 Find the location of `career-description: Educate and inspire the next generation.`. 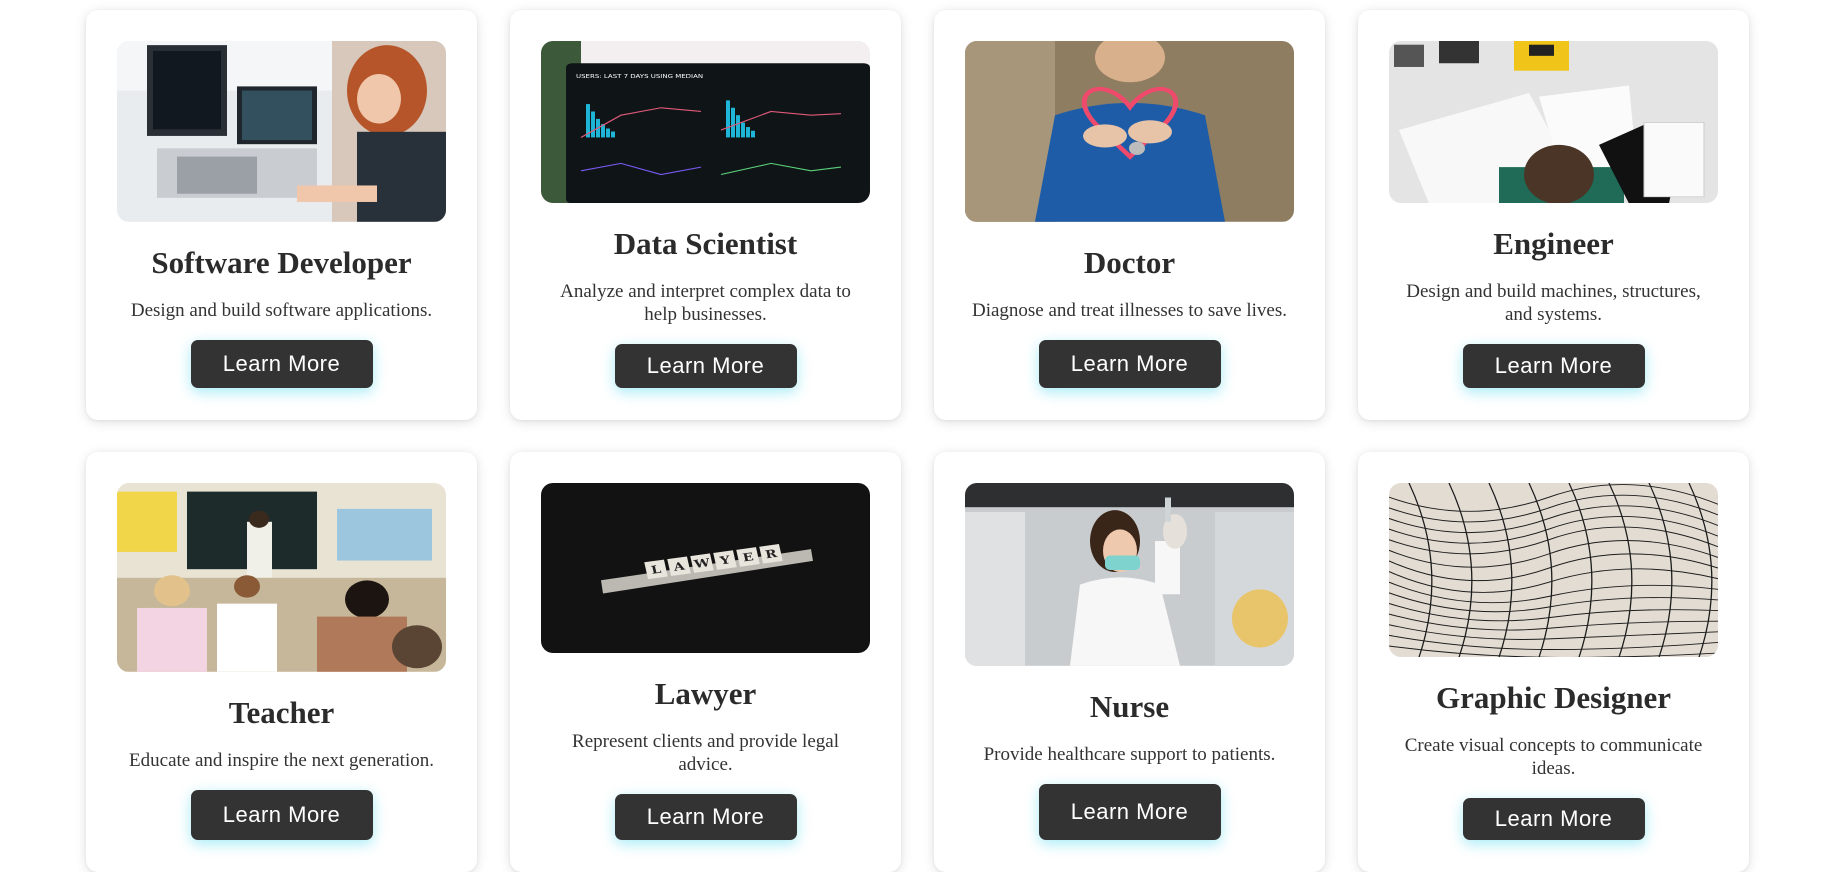

career-description: Educate and inspire the next generation. is located at coordinates (281, 760).